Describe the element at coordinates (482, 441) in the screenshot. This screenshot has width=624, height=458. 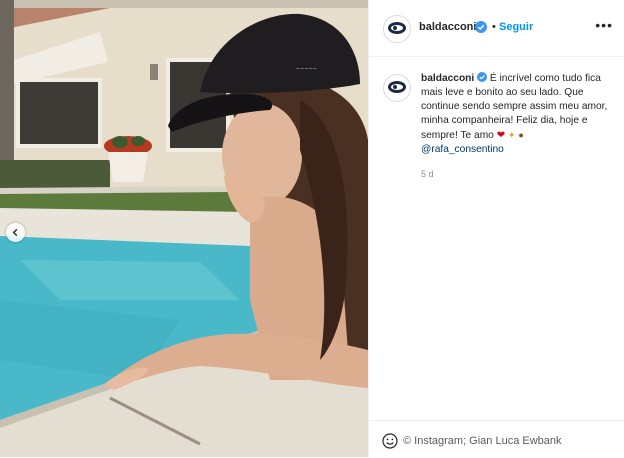
I see `photo-credit: © Instagram; Gian Luca Ewbank` at that location.